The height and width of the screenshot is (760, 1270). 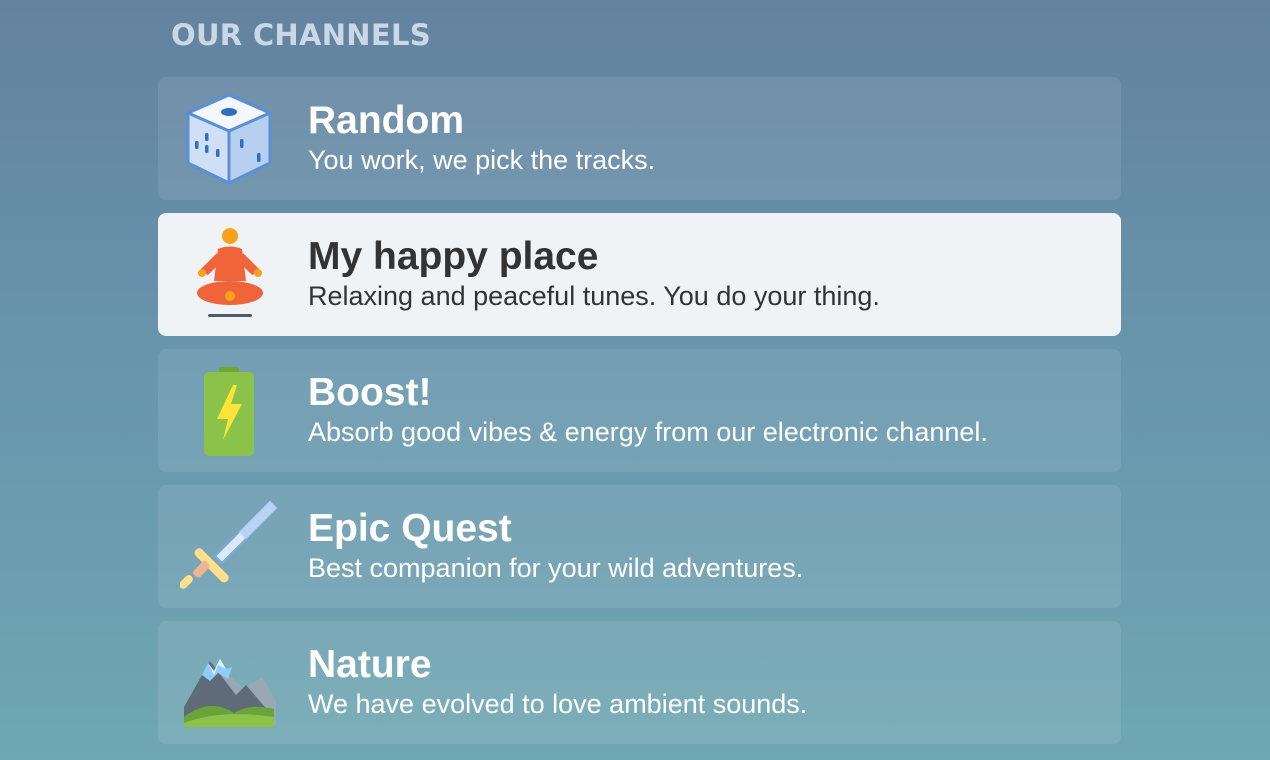 I want to click on channel-name: Random, so click(x=386, y=120).